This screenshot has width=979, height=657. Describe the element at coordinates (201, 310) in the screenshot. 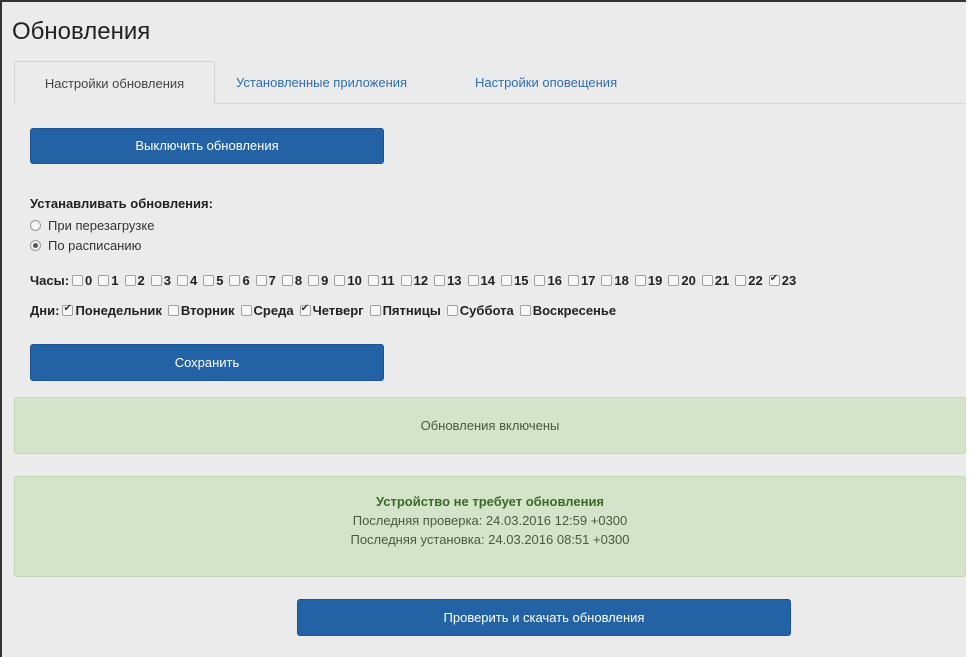

I see `day-checkbox-item: Вторник` at that location.